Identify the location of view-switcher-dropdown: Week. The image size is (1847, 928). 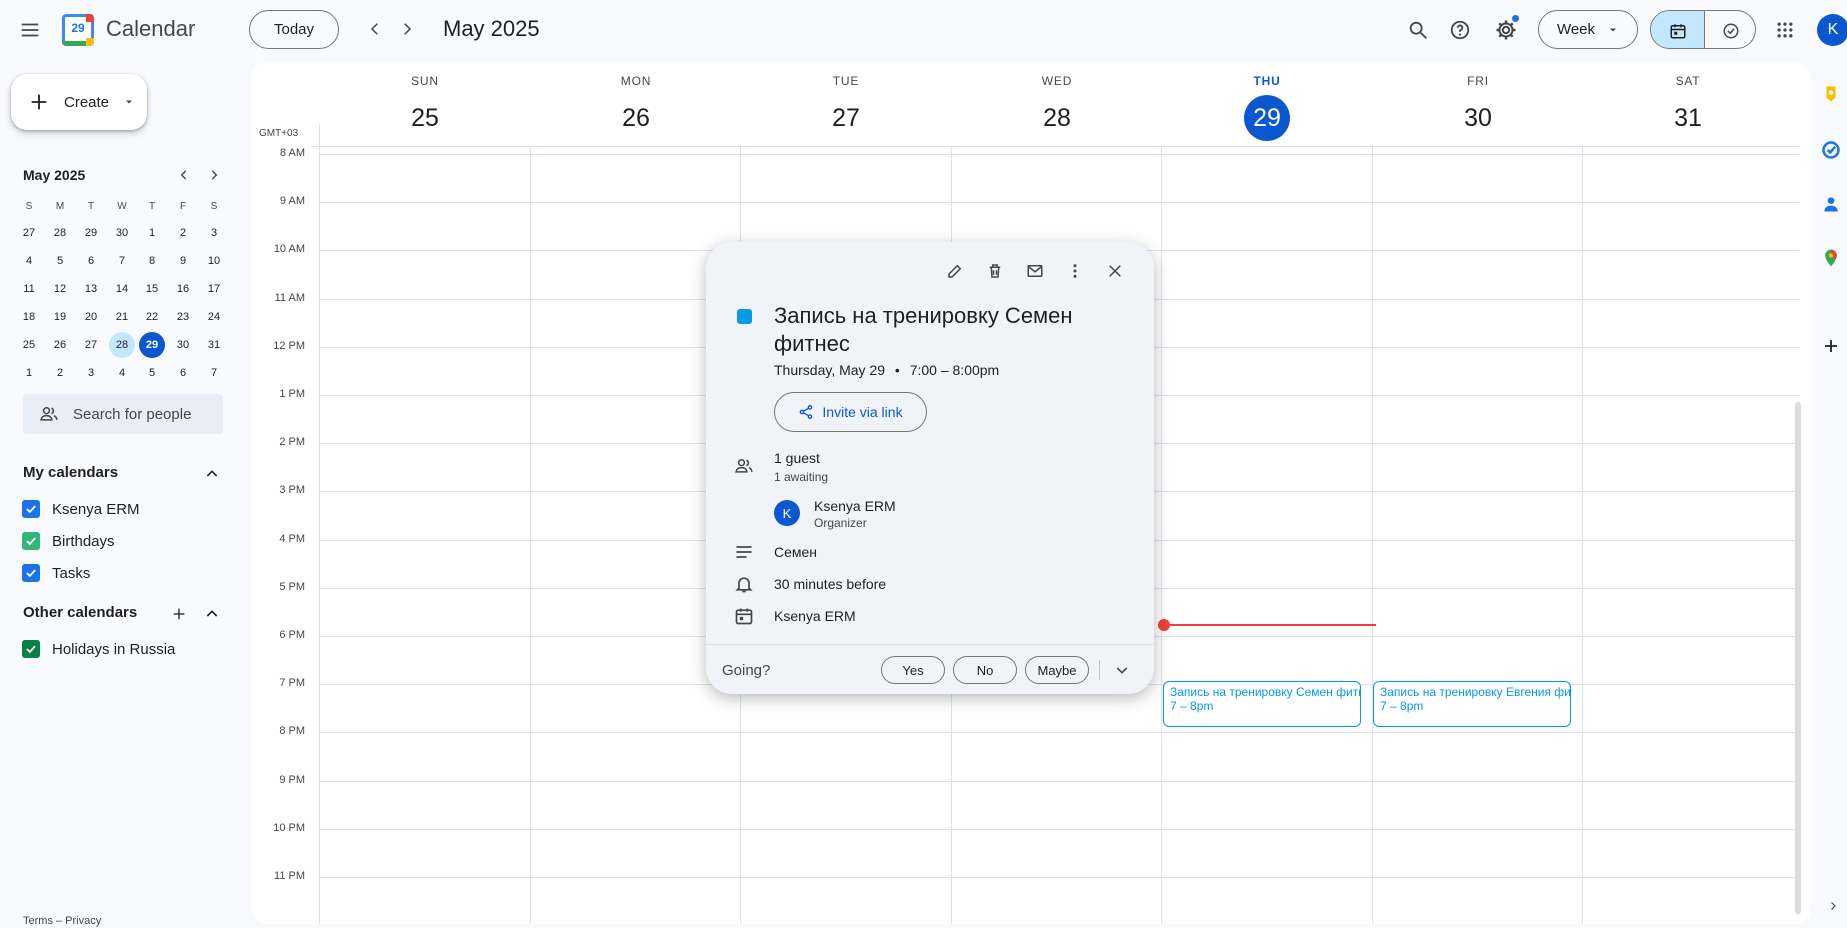
(1588, 29).